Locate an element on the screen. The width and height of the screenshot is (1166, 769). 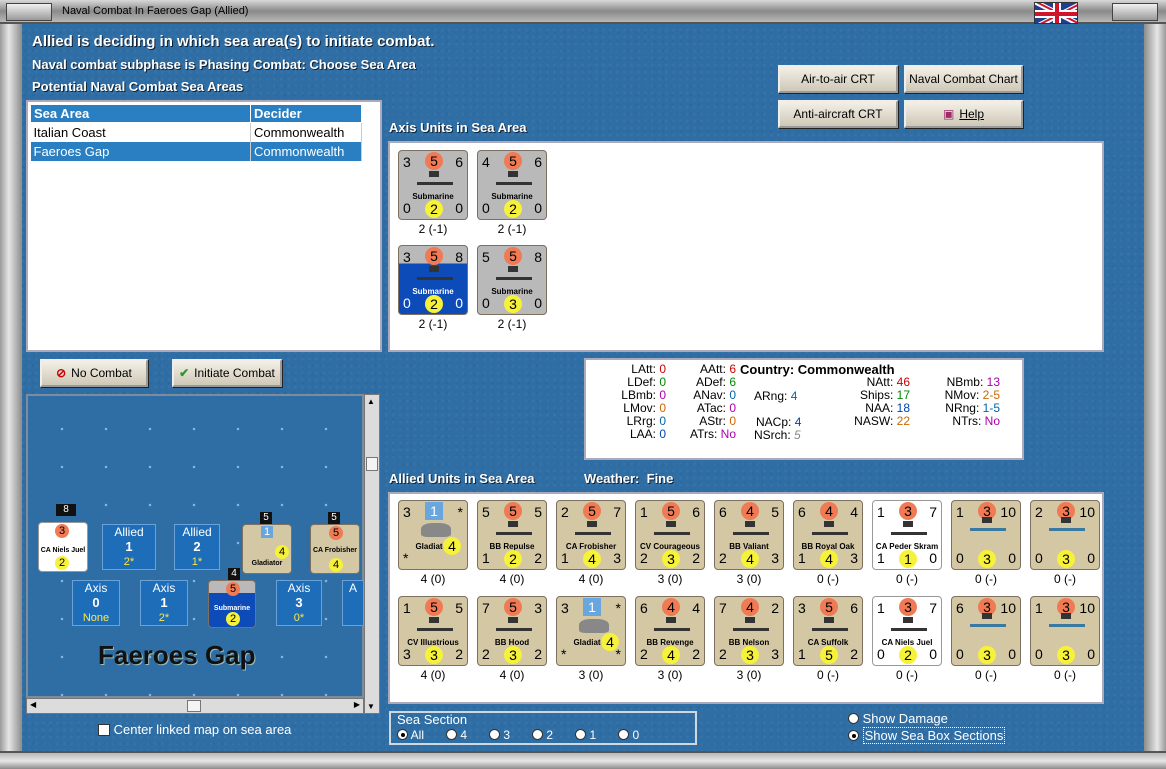
sea-section-option-all: All is located at coordinates (410, 735).